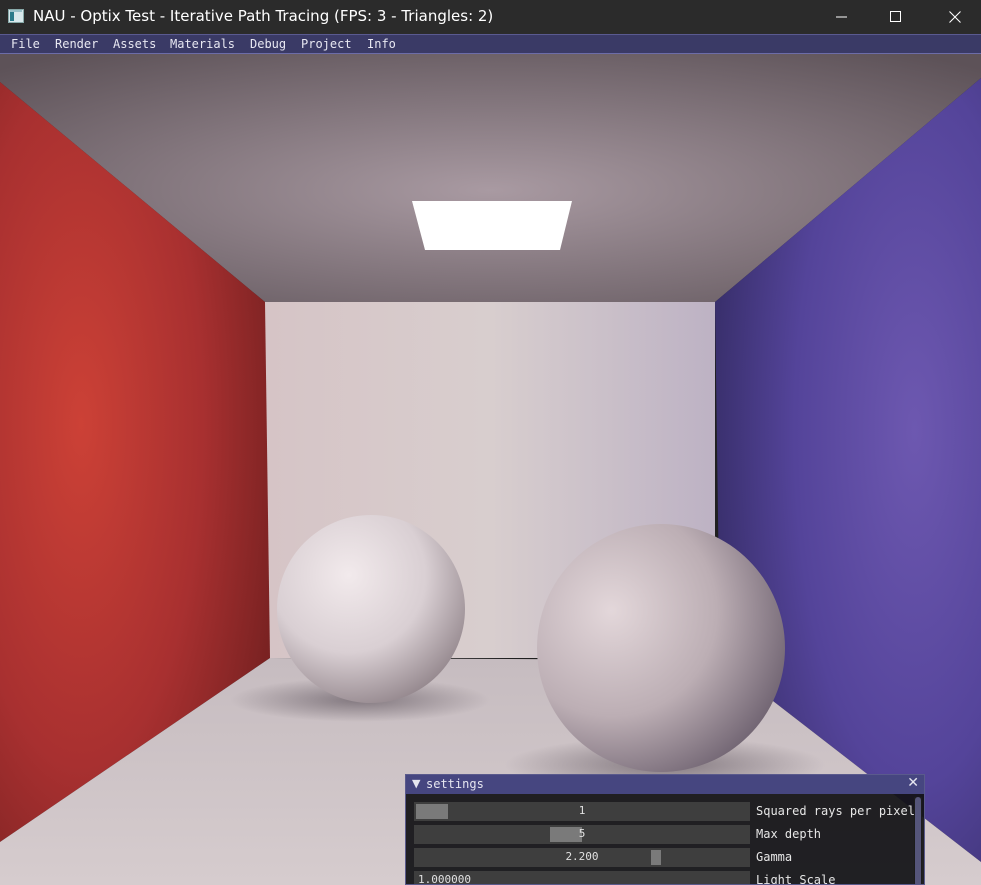  What do you see at coordinates (774, 857) in the screenshot?
I see `slider-label: Gamma` at bounding box center [774, 857].